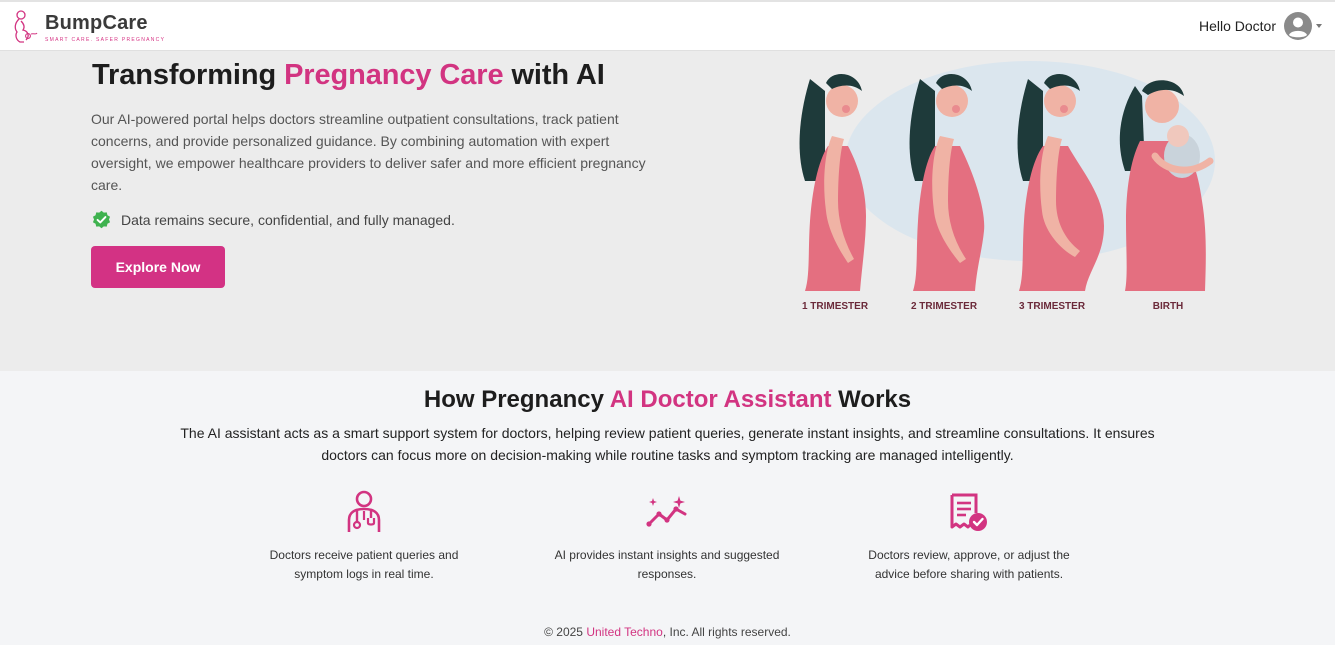 The width and height of the screenshot is (1335, 645). Describe the element at coordinates (1237, 26) in the screenshot. I see `user-greeting: Hello Doctor` at that location.